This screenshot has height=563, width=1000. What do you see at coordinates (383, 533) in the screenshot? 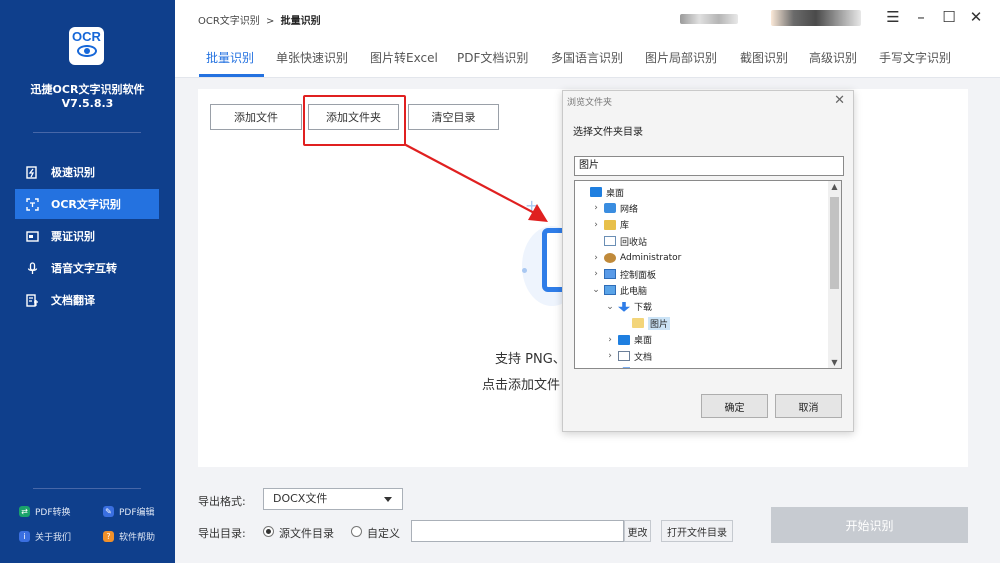
I see `radio-custom-label: 自定义` at bounding box center [383, 533].